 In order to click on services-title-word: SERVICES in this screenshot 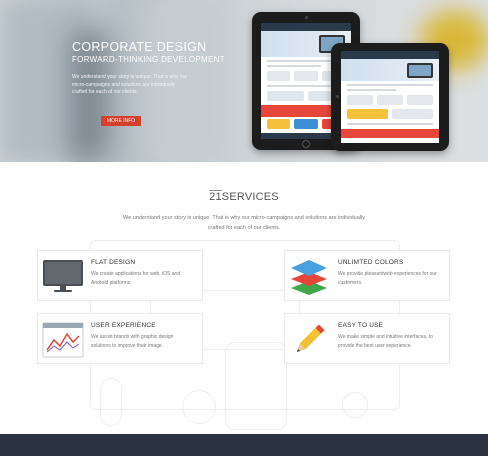, I will do `click(250, 197)`.